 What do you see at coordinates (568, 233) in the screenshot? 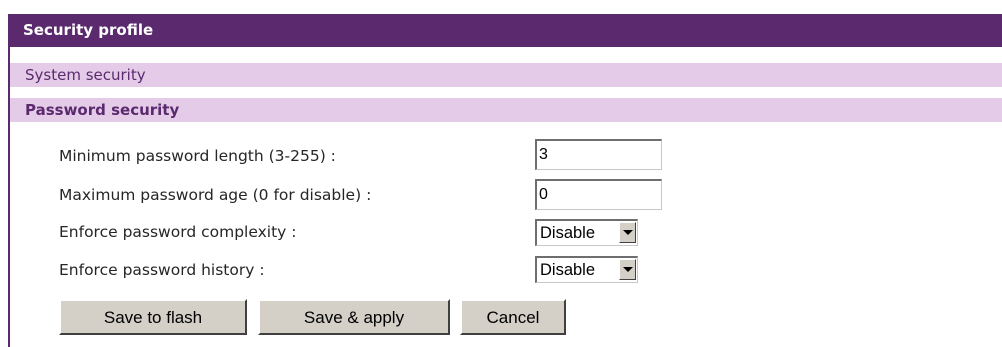
I see `complexity-select-value: Disable` at bounding box center [568, 233].